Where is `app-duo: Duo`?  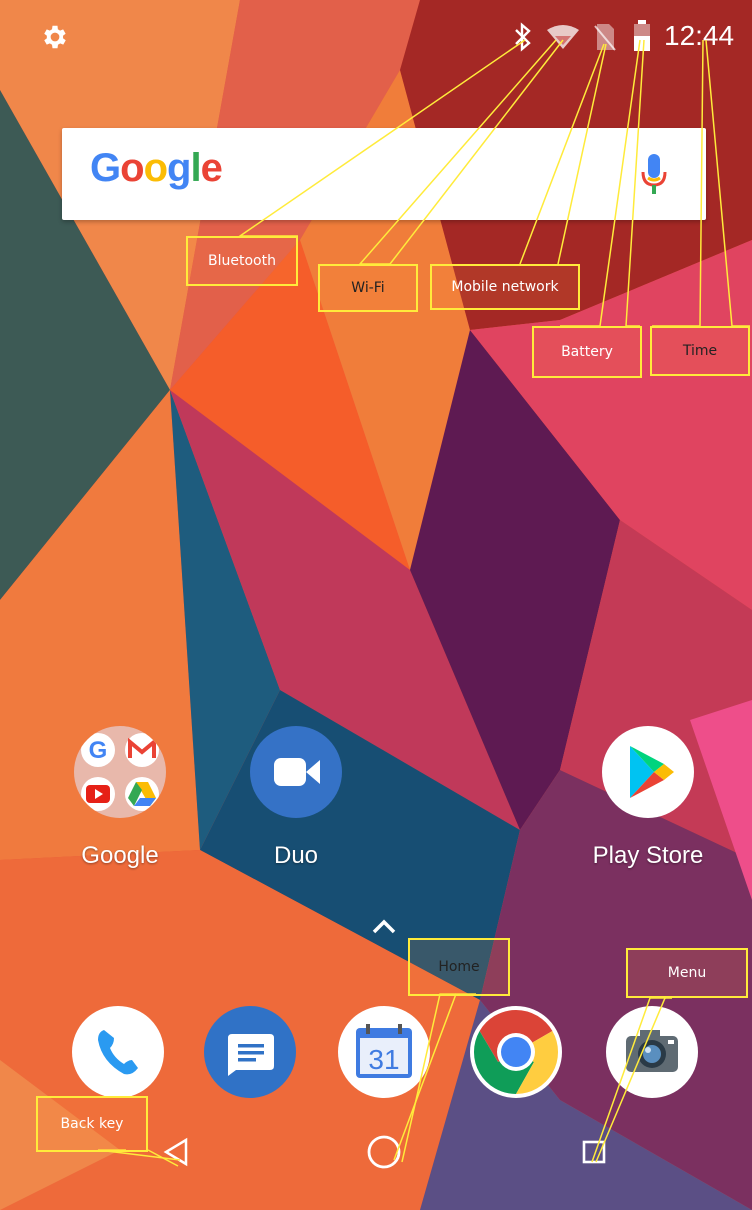 app-duo: Duo is located at coordinates (296, 798).